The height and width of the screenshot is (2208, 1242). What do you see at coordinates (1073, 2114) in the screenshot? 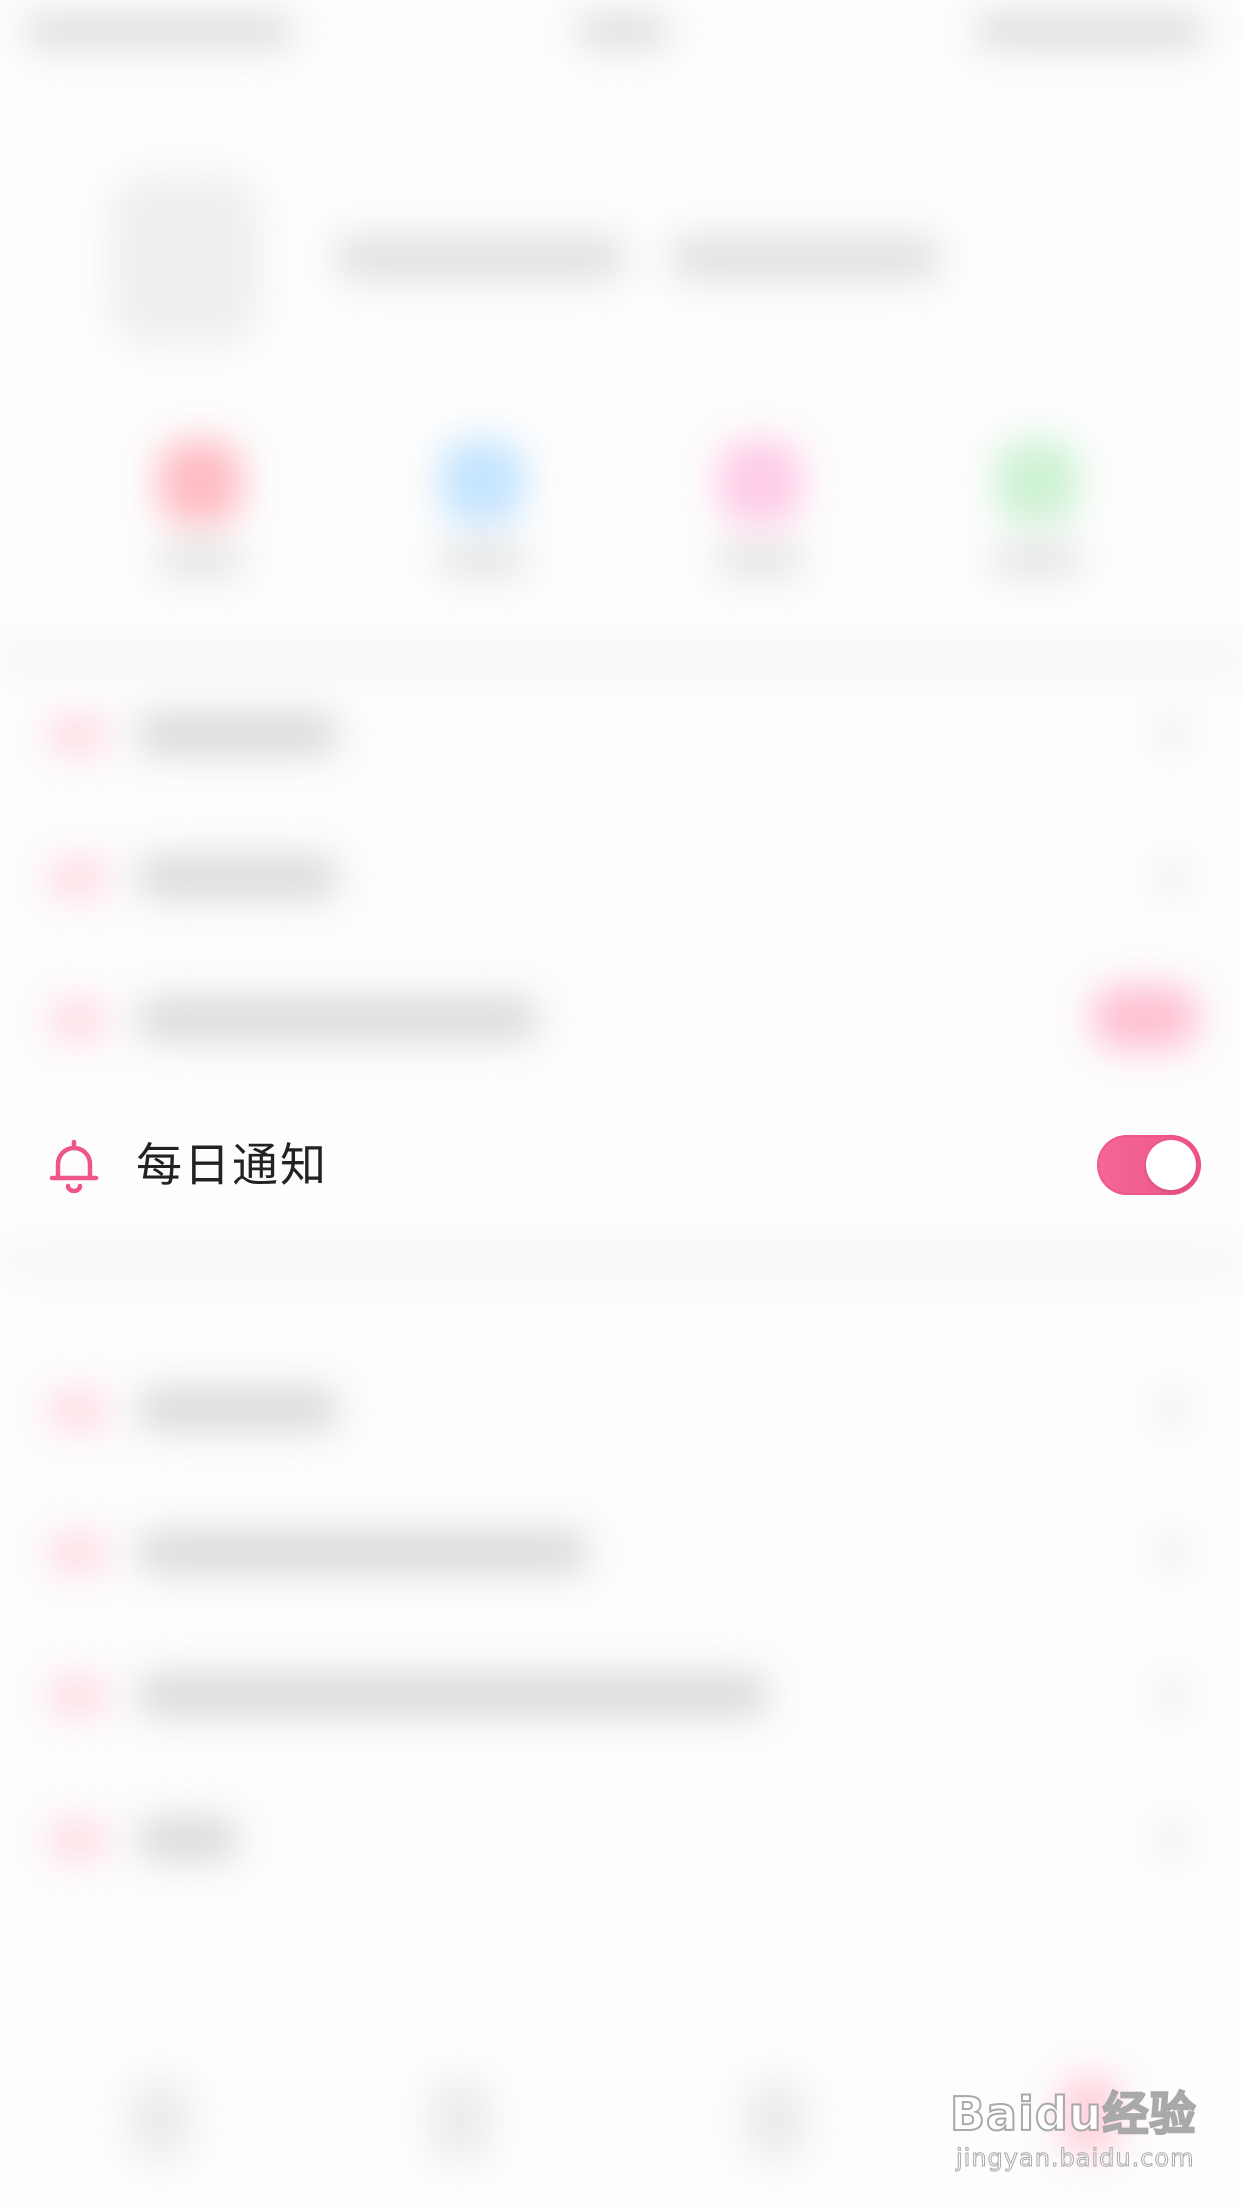
I see `watermark-main: Baidu经验` at bounding box center [1073, 2114].